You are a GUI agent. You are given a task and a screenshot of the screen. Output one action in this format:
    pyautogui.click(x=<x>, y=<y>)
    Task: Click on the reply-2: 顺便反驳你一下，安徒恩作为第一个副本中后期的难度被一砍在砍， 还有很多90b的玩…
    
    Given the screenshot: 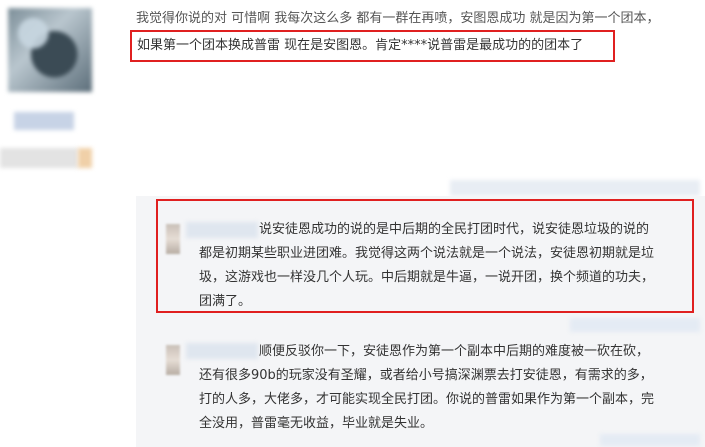 What is the action you would take?
    pyautogui.click(x=426, y=388)
    